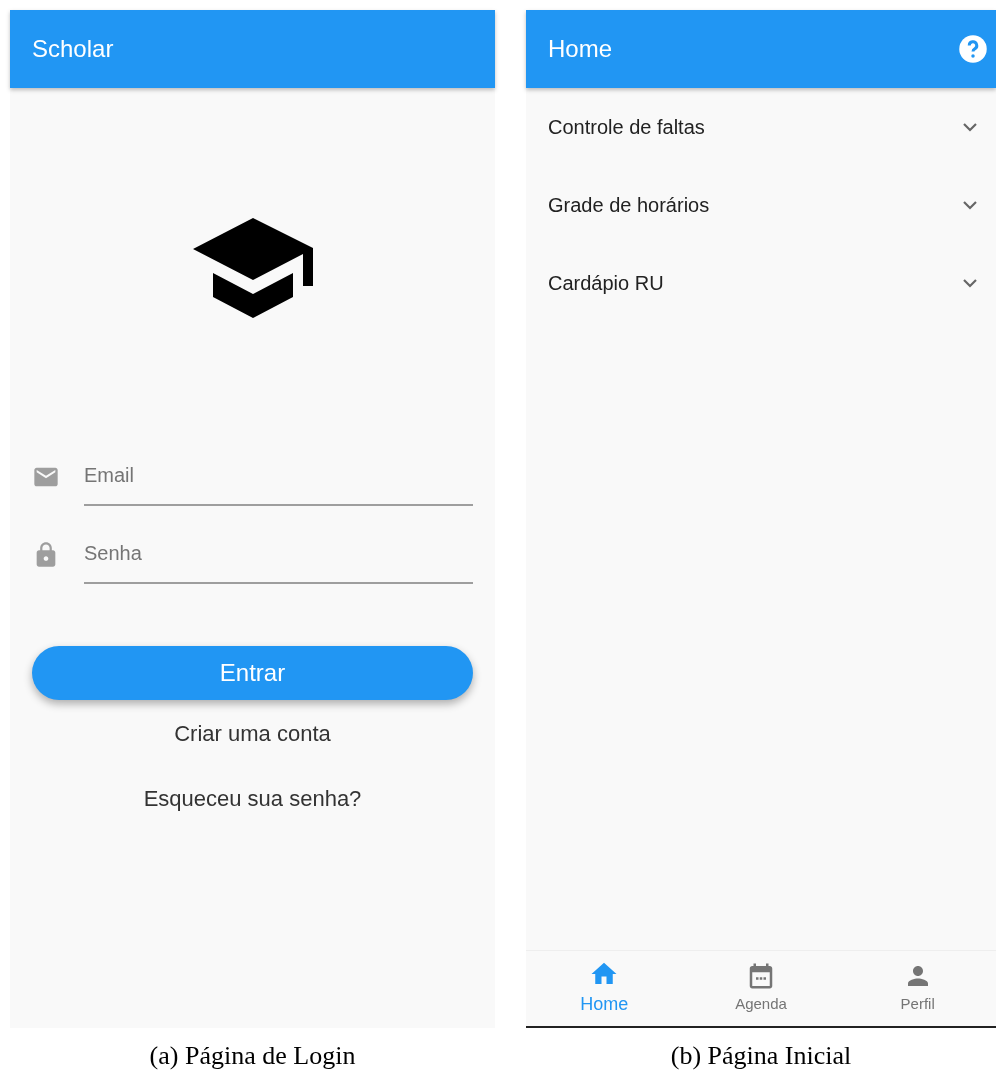 This screenshot has width=996, height=1072. What do you see at coordinates (761, 283) in the screenshot?
I see `expandable-section: Cardápio RU` at bounding box center [761, 283].